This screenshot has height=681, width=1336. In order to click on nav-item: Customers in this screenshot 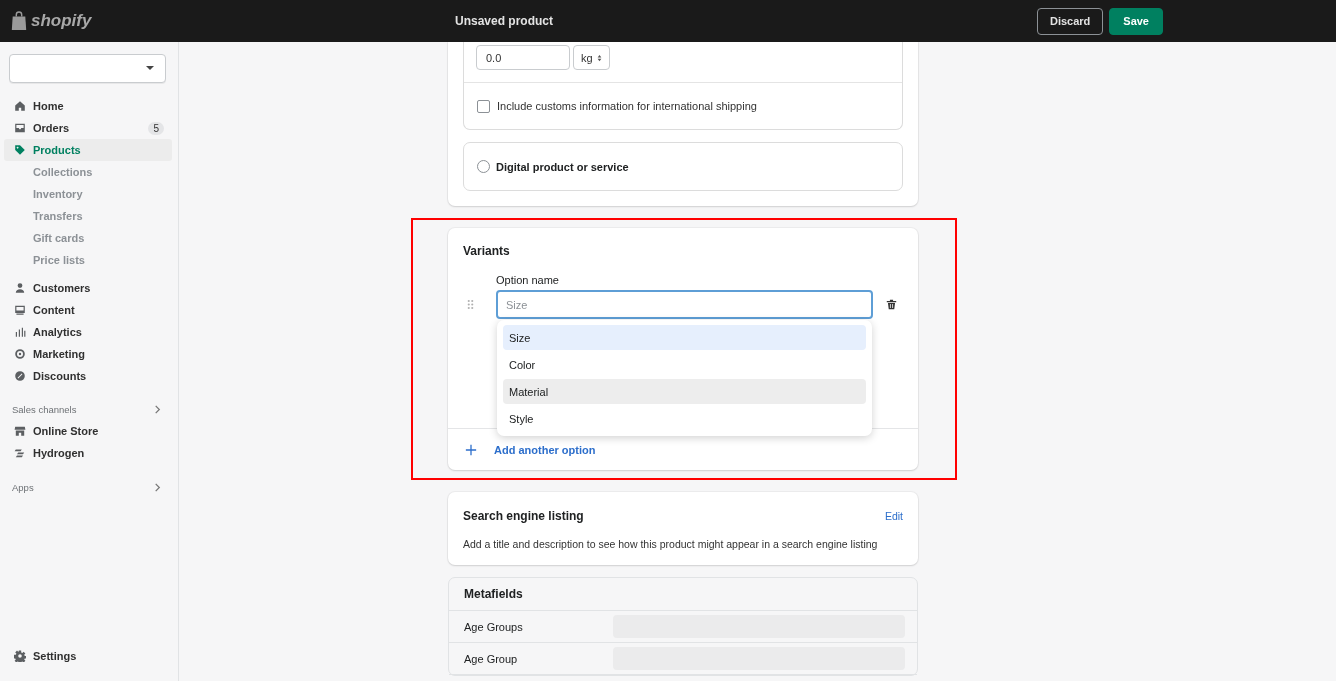, I will do `click(88, 288)`.